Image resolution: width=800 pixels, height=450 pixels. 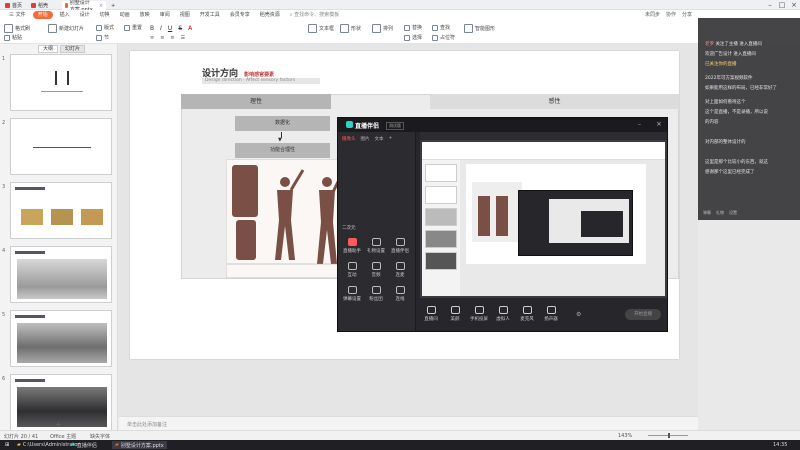 What do you see at coordinates (270, 15) in the screenshot?
I see `menu-docer-resources: 稻壳资源` at bounding box center [270, 15].